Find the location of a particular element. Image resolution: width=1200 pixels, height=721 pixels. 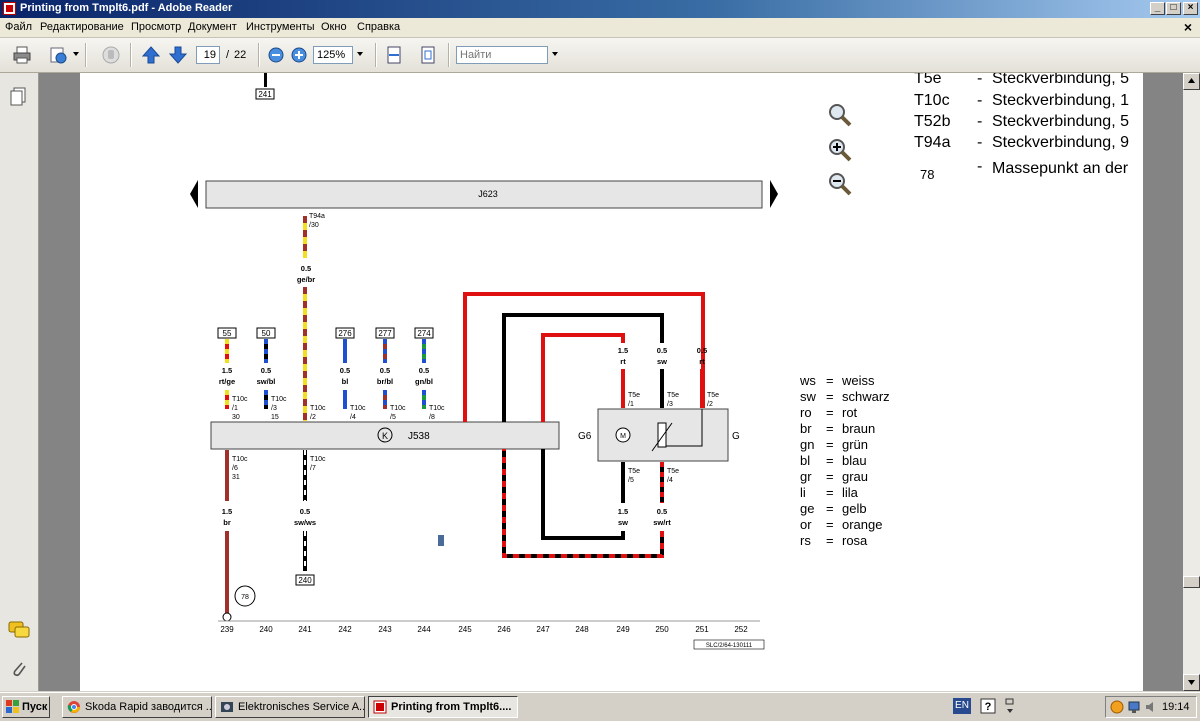

menu-edit: Редактирование is located at coordinates (82, 27).